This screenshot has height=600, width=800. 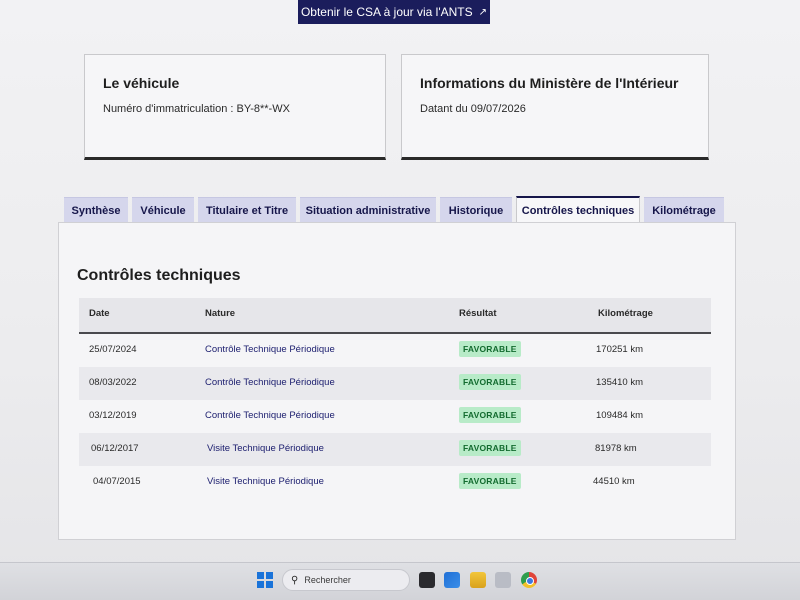 I want to click on registration-number: Numéro d'immatriculation : BY-8**-WX, so click(x=196, y=109).